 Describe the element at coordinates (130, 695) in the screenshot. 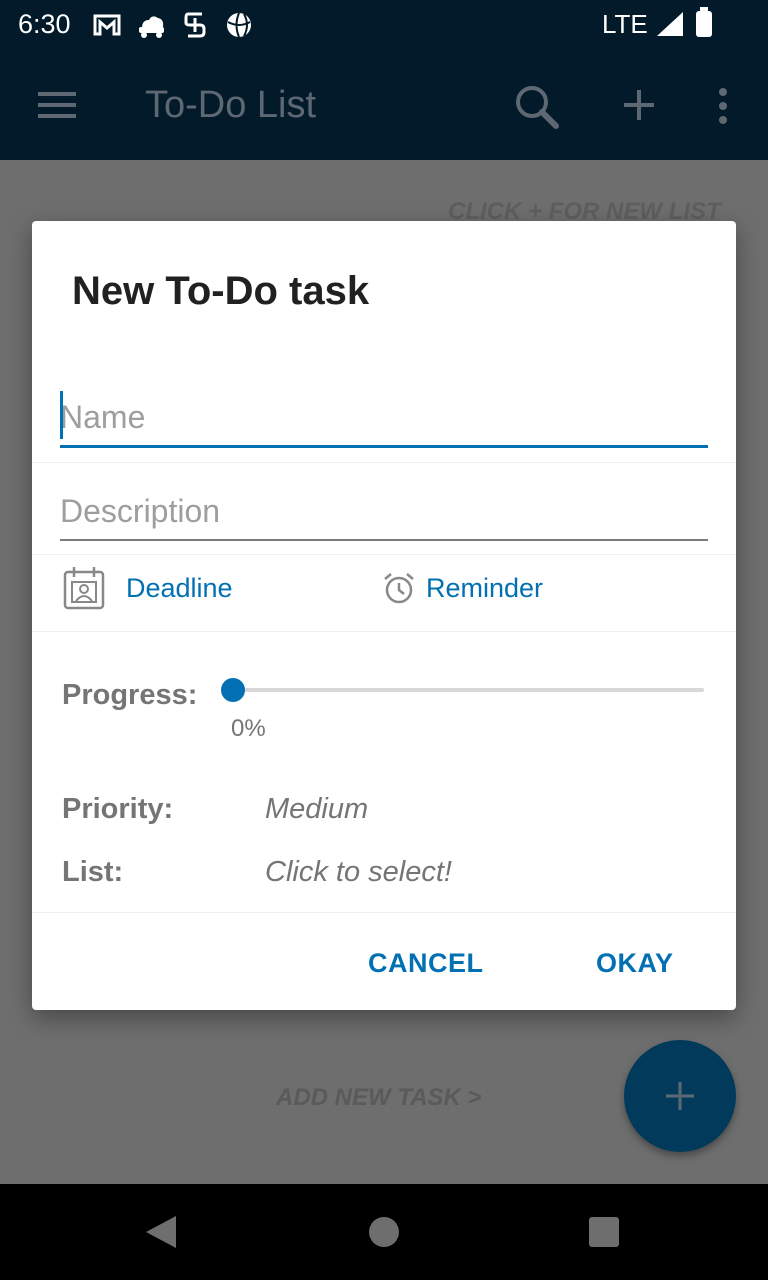

I see `progress-label: Progress:` at that location.